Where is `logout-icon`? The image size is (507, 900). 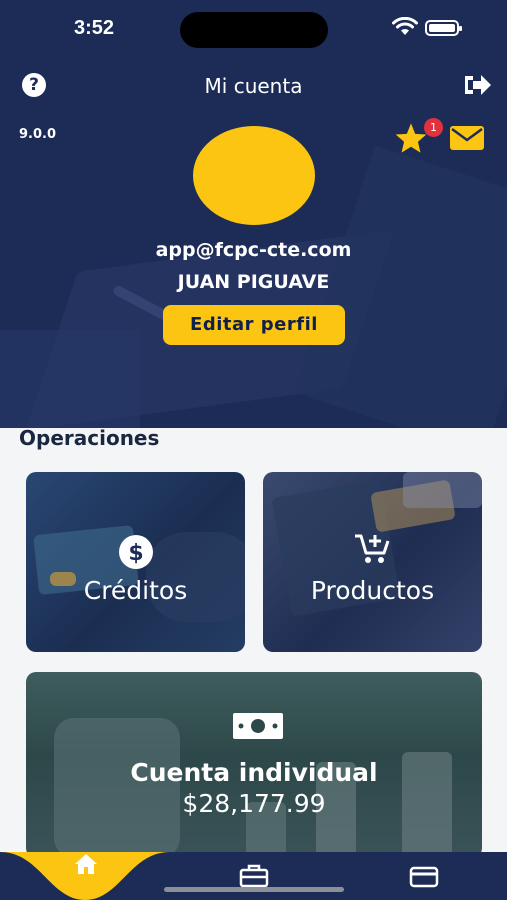 logout-icon is located at coordinates (477, 85).